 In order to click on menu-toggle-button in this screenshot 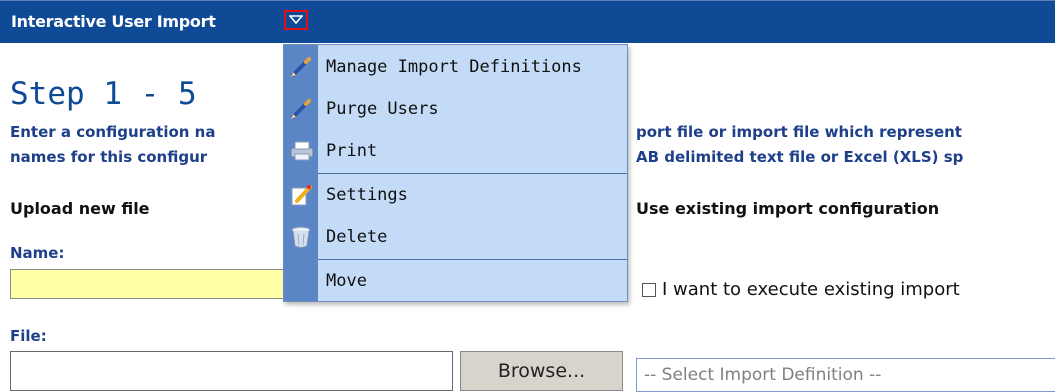, I will do `click(296, 20)`.